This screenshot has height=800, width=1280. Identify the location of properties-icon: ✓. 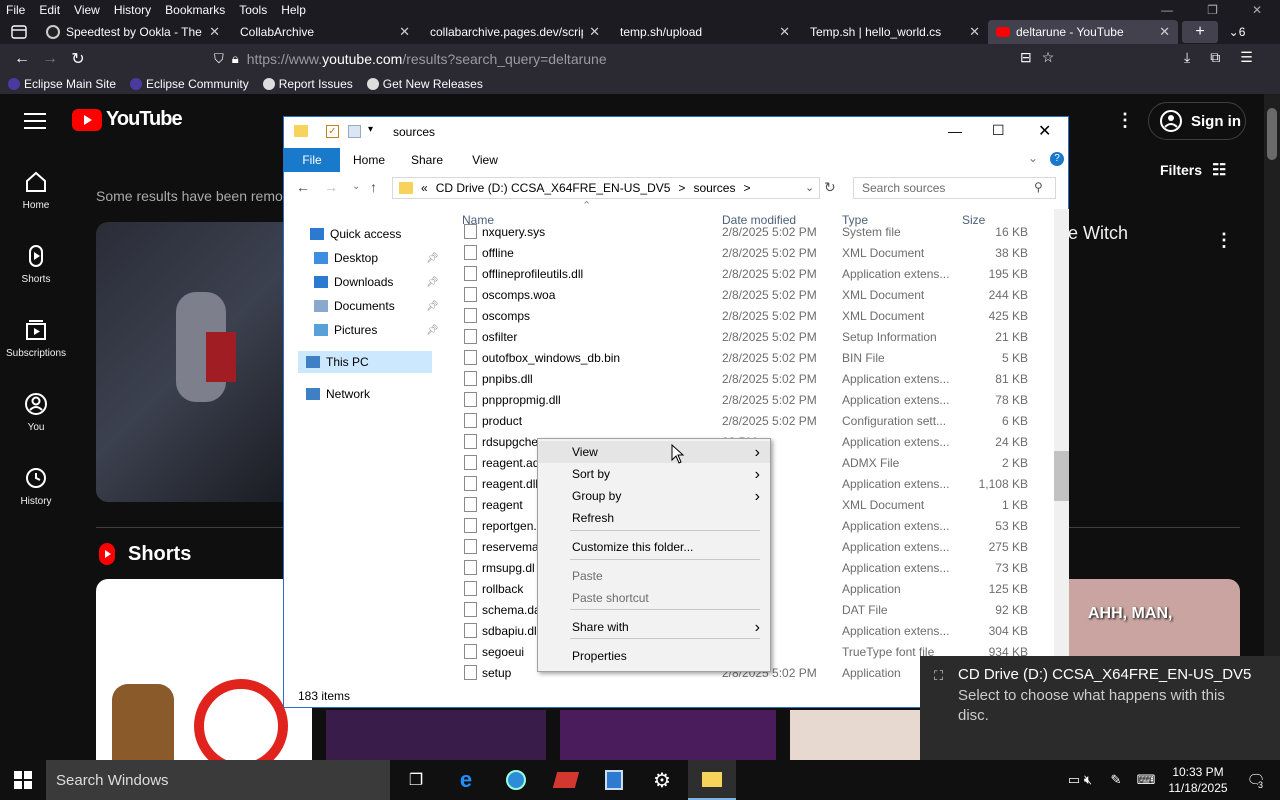
(332, 131).